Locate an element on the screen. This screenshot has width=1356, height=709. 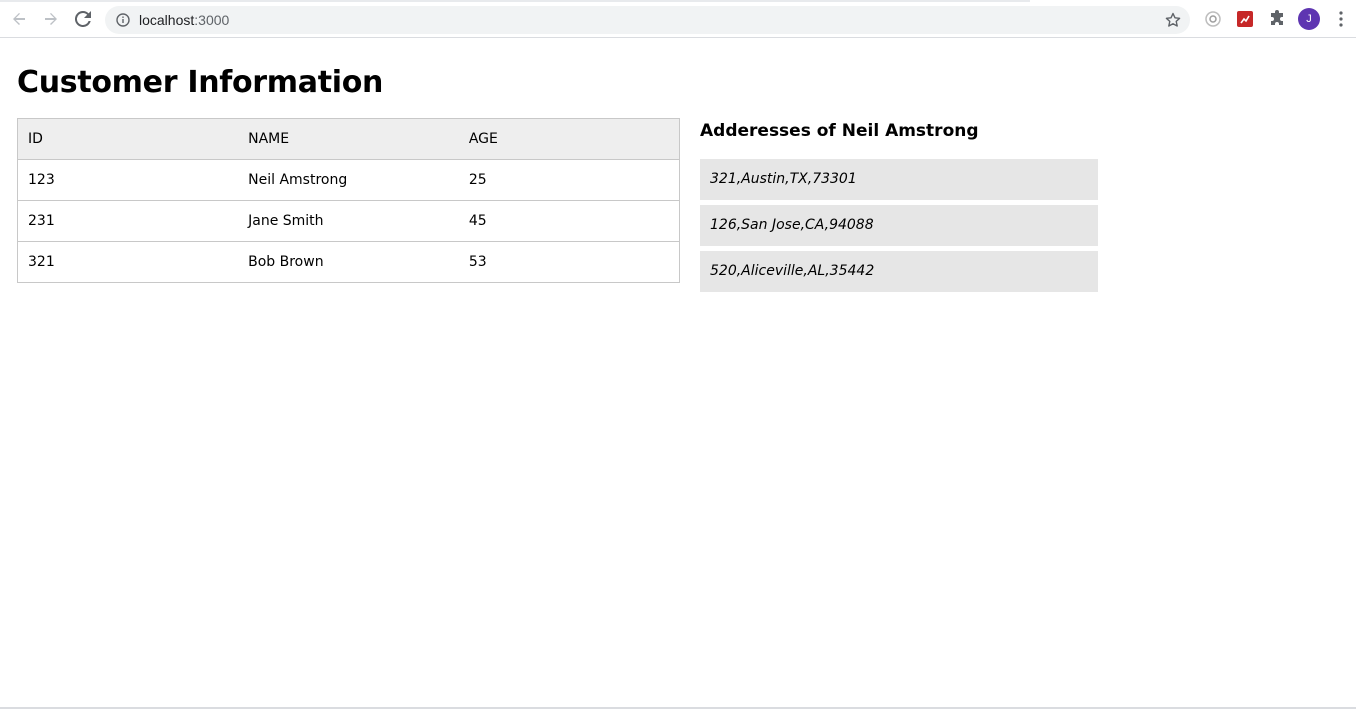
browser-toolbar: localhost:3000 J is located at coordinates (678, 19).